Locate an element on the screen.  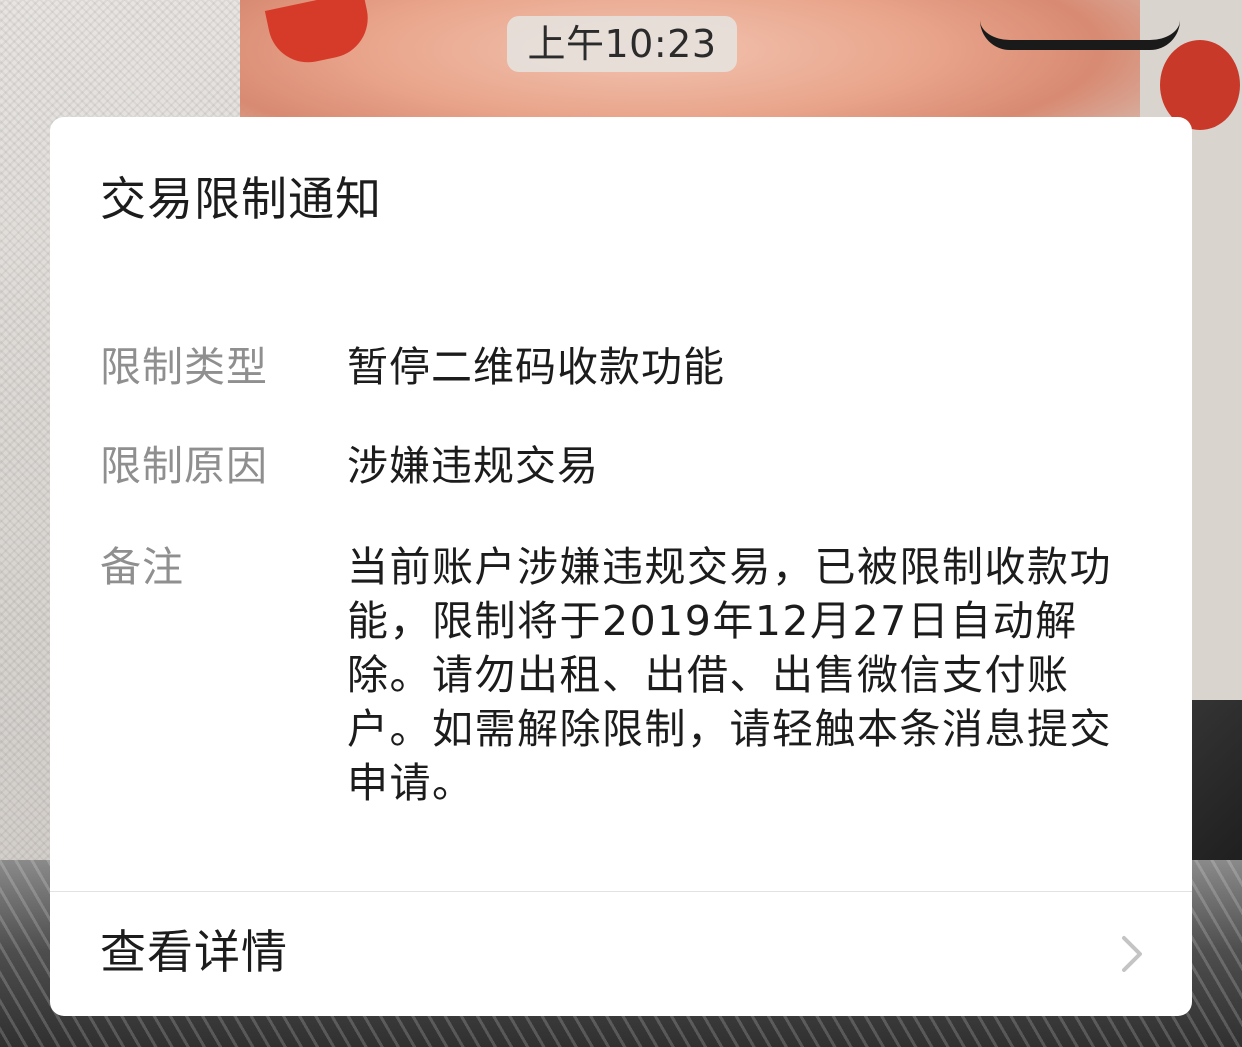
background-glasses is located at coordinates (1080, 25).